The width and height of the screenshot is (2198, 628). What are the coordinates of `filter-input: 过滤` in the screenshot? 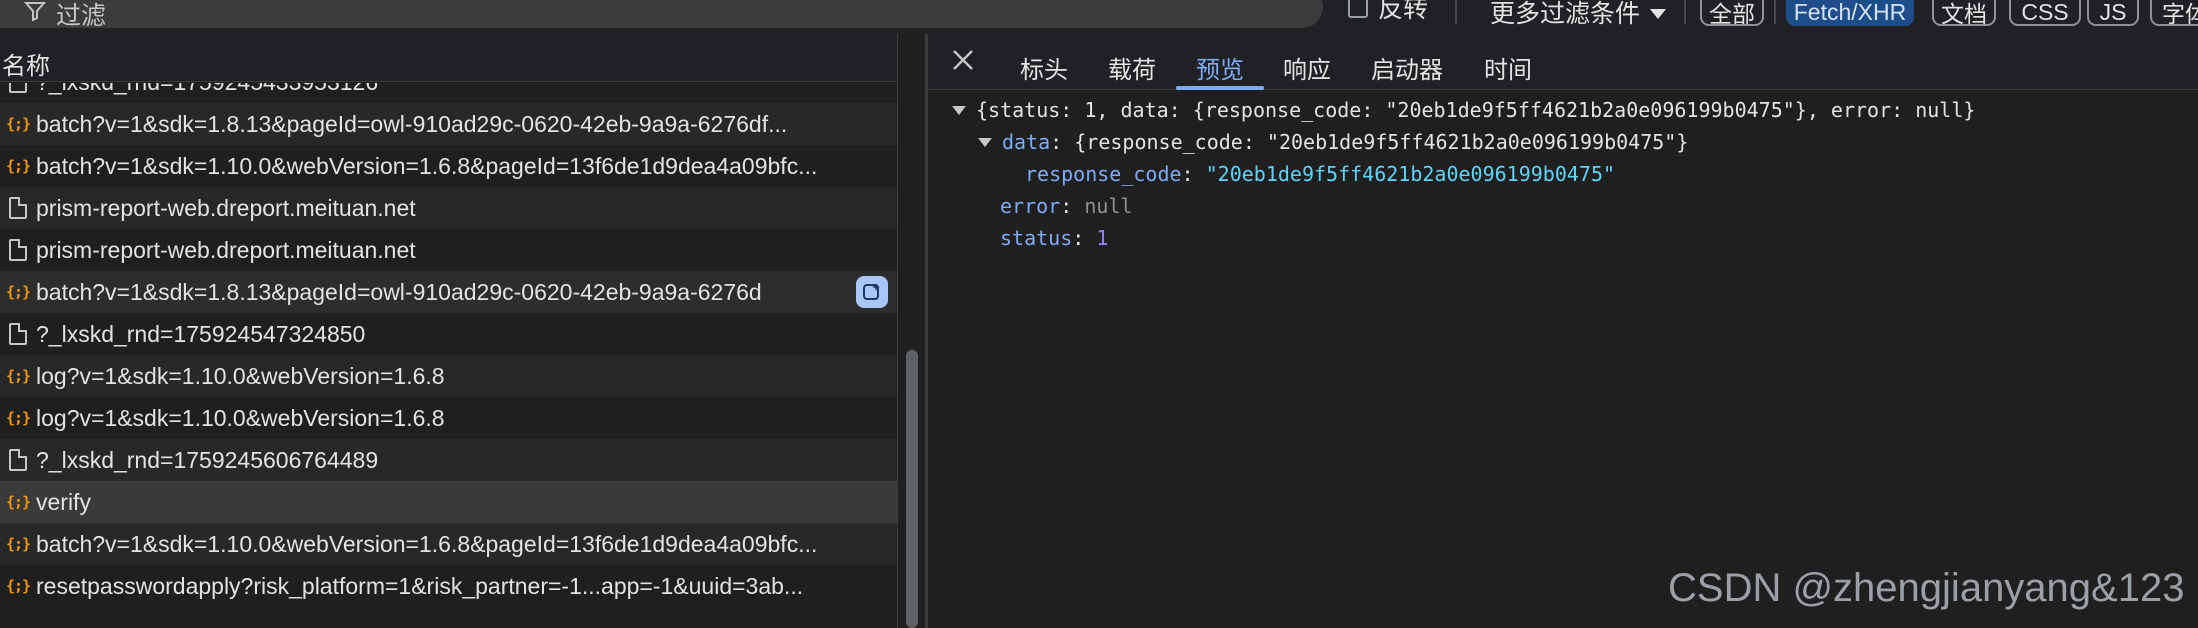 It's located at (661, 15).